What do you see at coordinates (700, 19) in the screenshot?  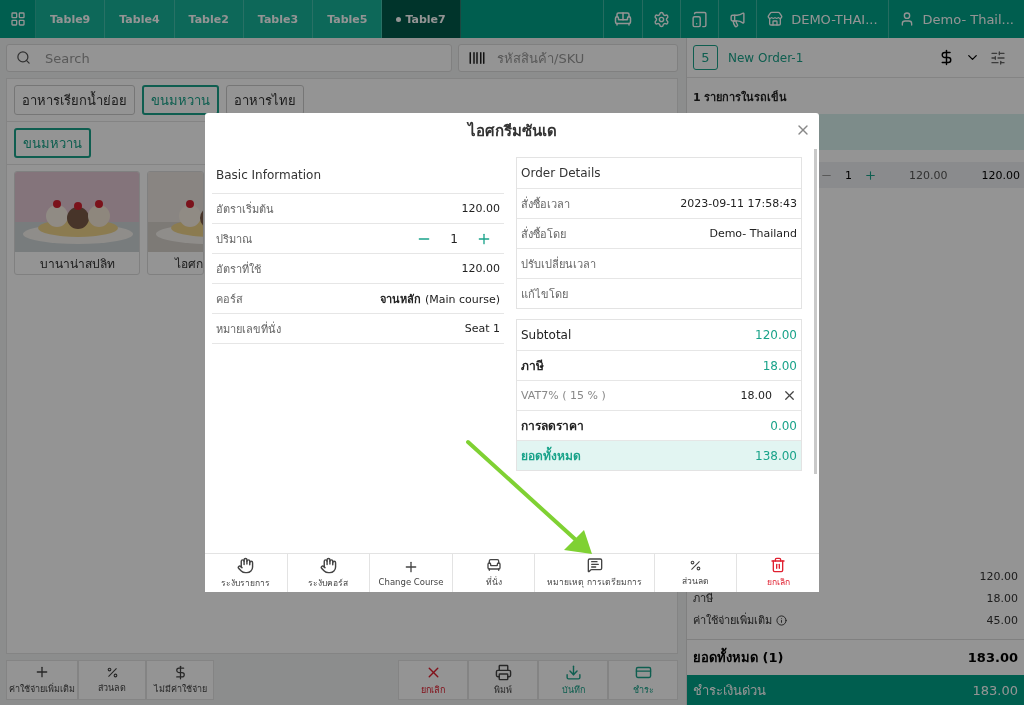 I see `device-icon` at bounding box center [700, 19].